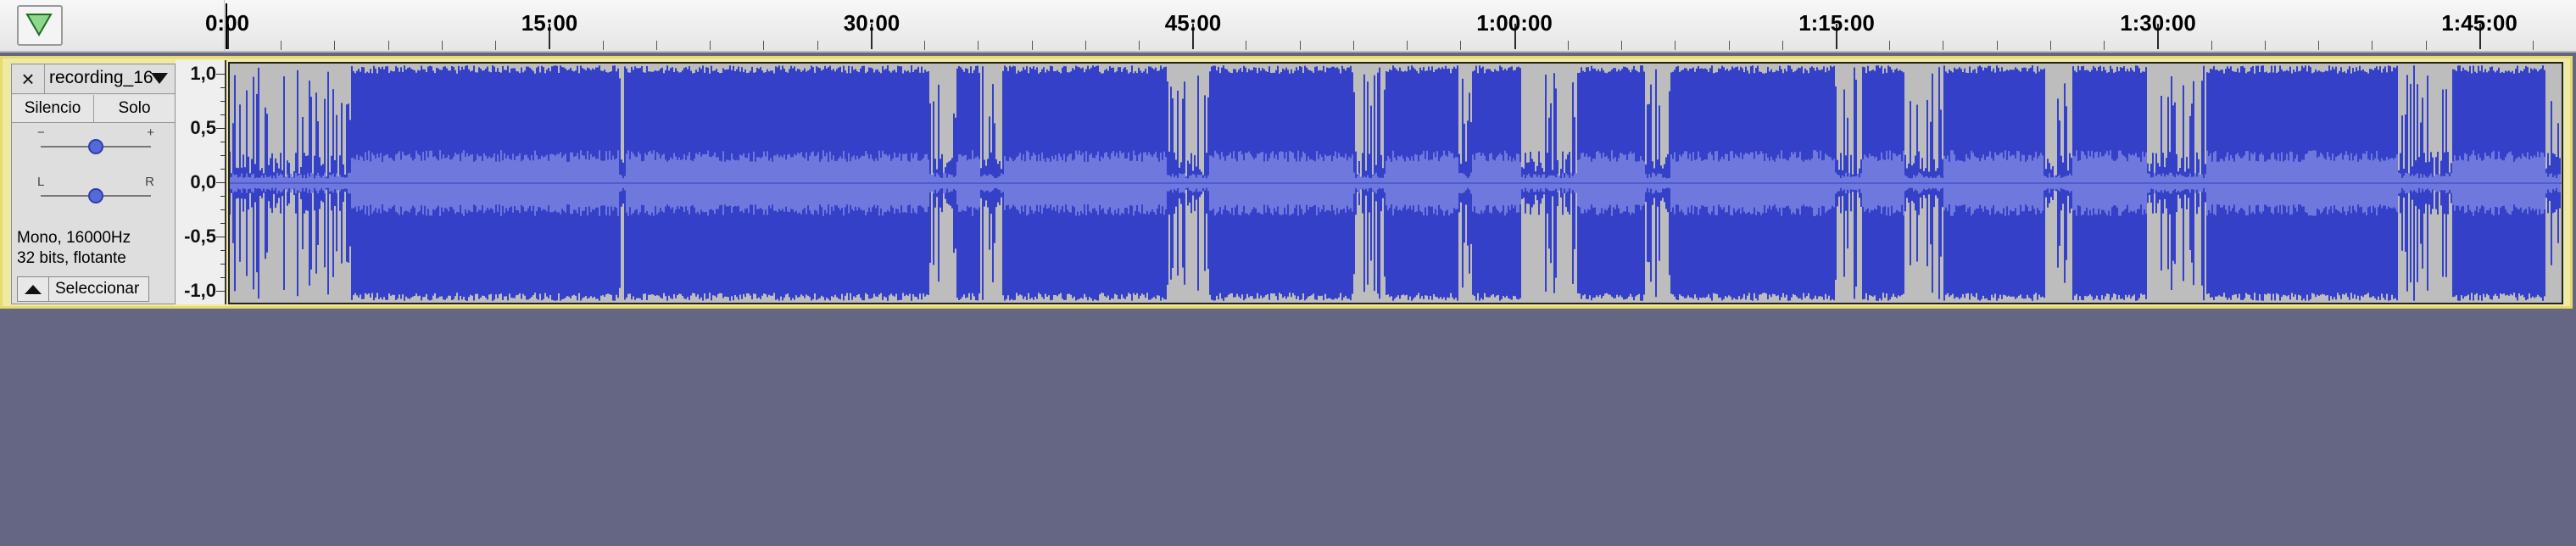 This screenshot has height=546, width=2576. I want to click on track-name-row: × recording_16, so click(93, 79).